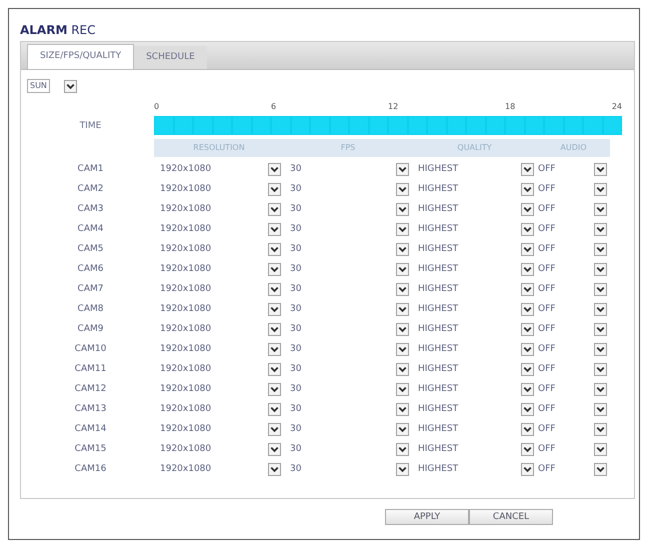 The height and width of the screenshot is (548, 648). I want to click on camera-label: CAM13, so click(91, 409).